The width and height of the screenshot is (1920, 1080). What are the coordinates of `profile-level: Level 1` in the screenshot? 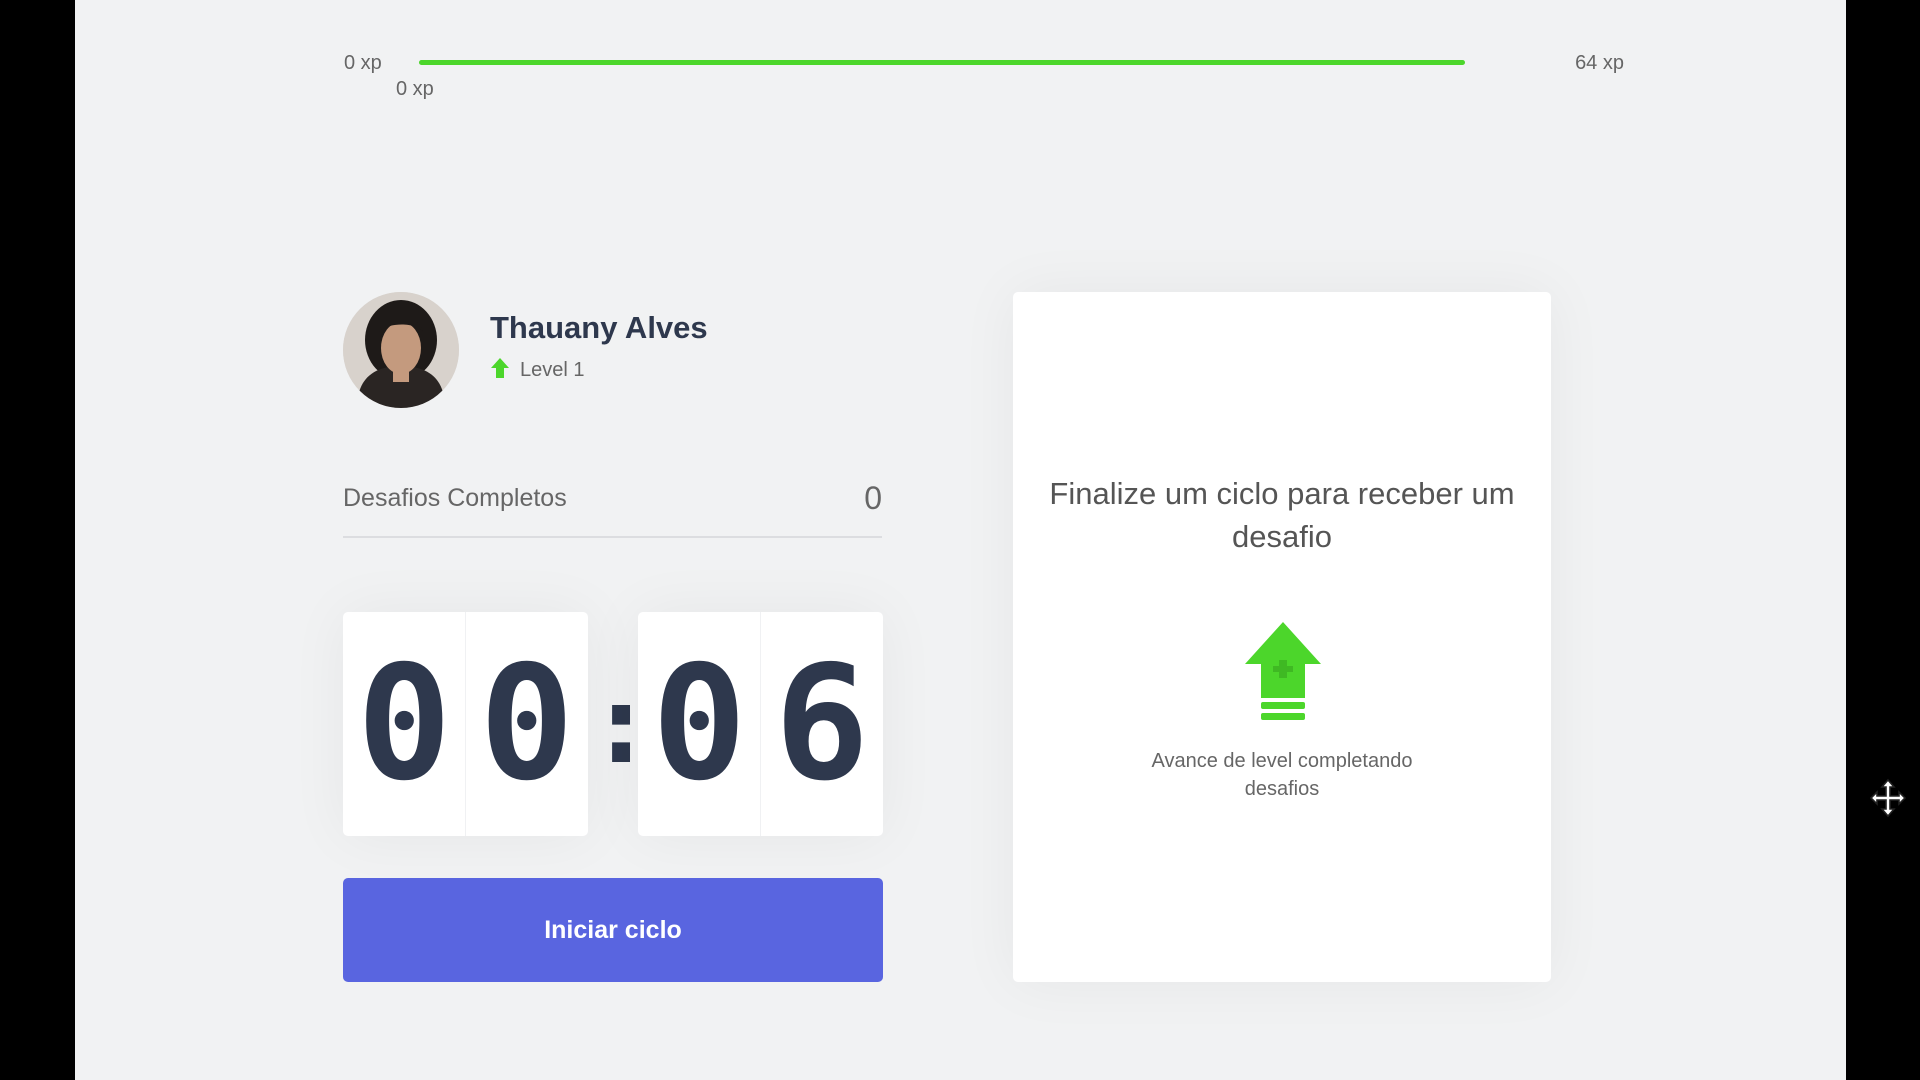 It's located at (537, 370).